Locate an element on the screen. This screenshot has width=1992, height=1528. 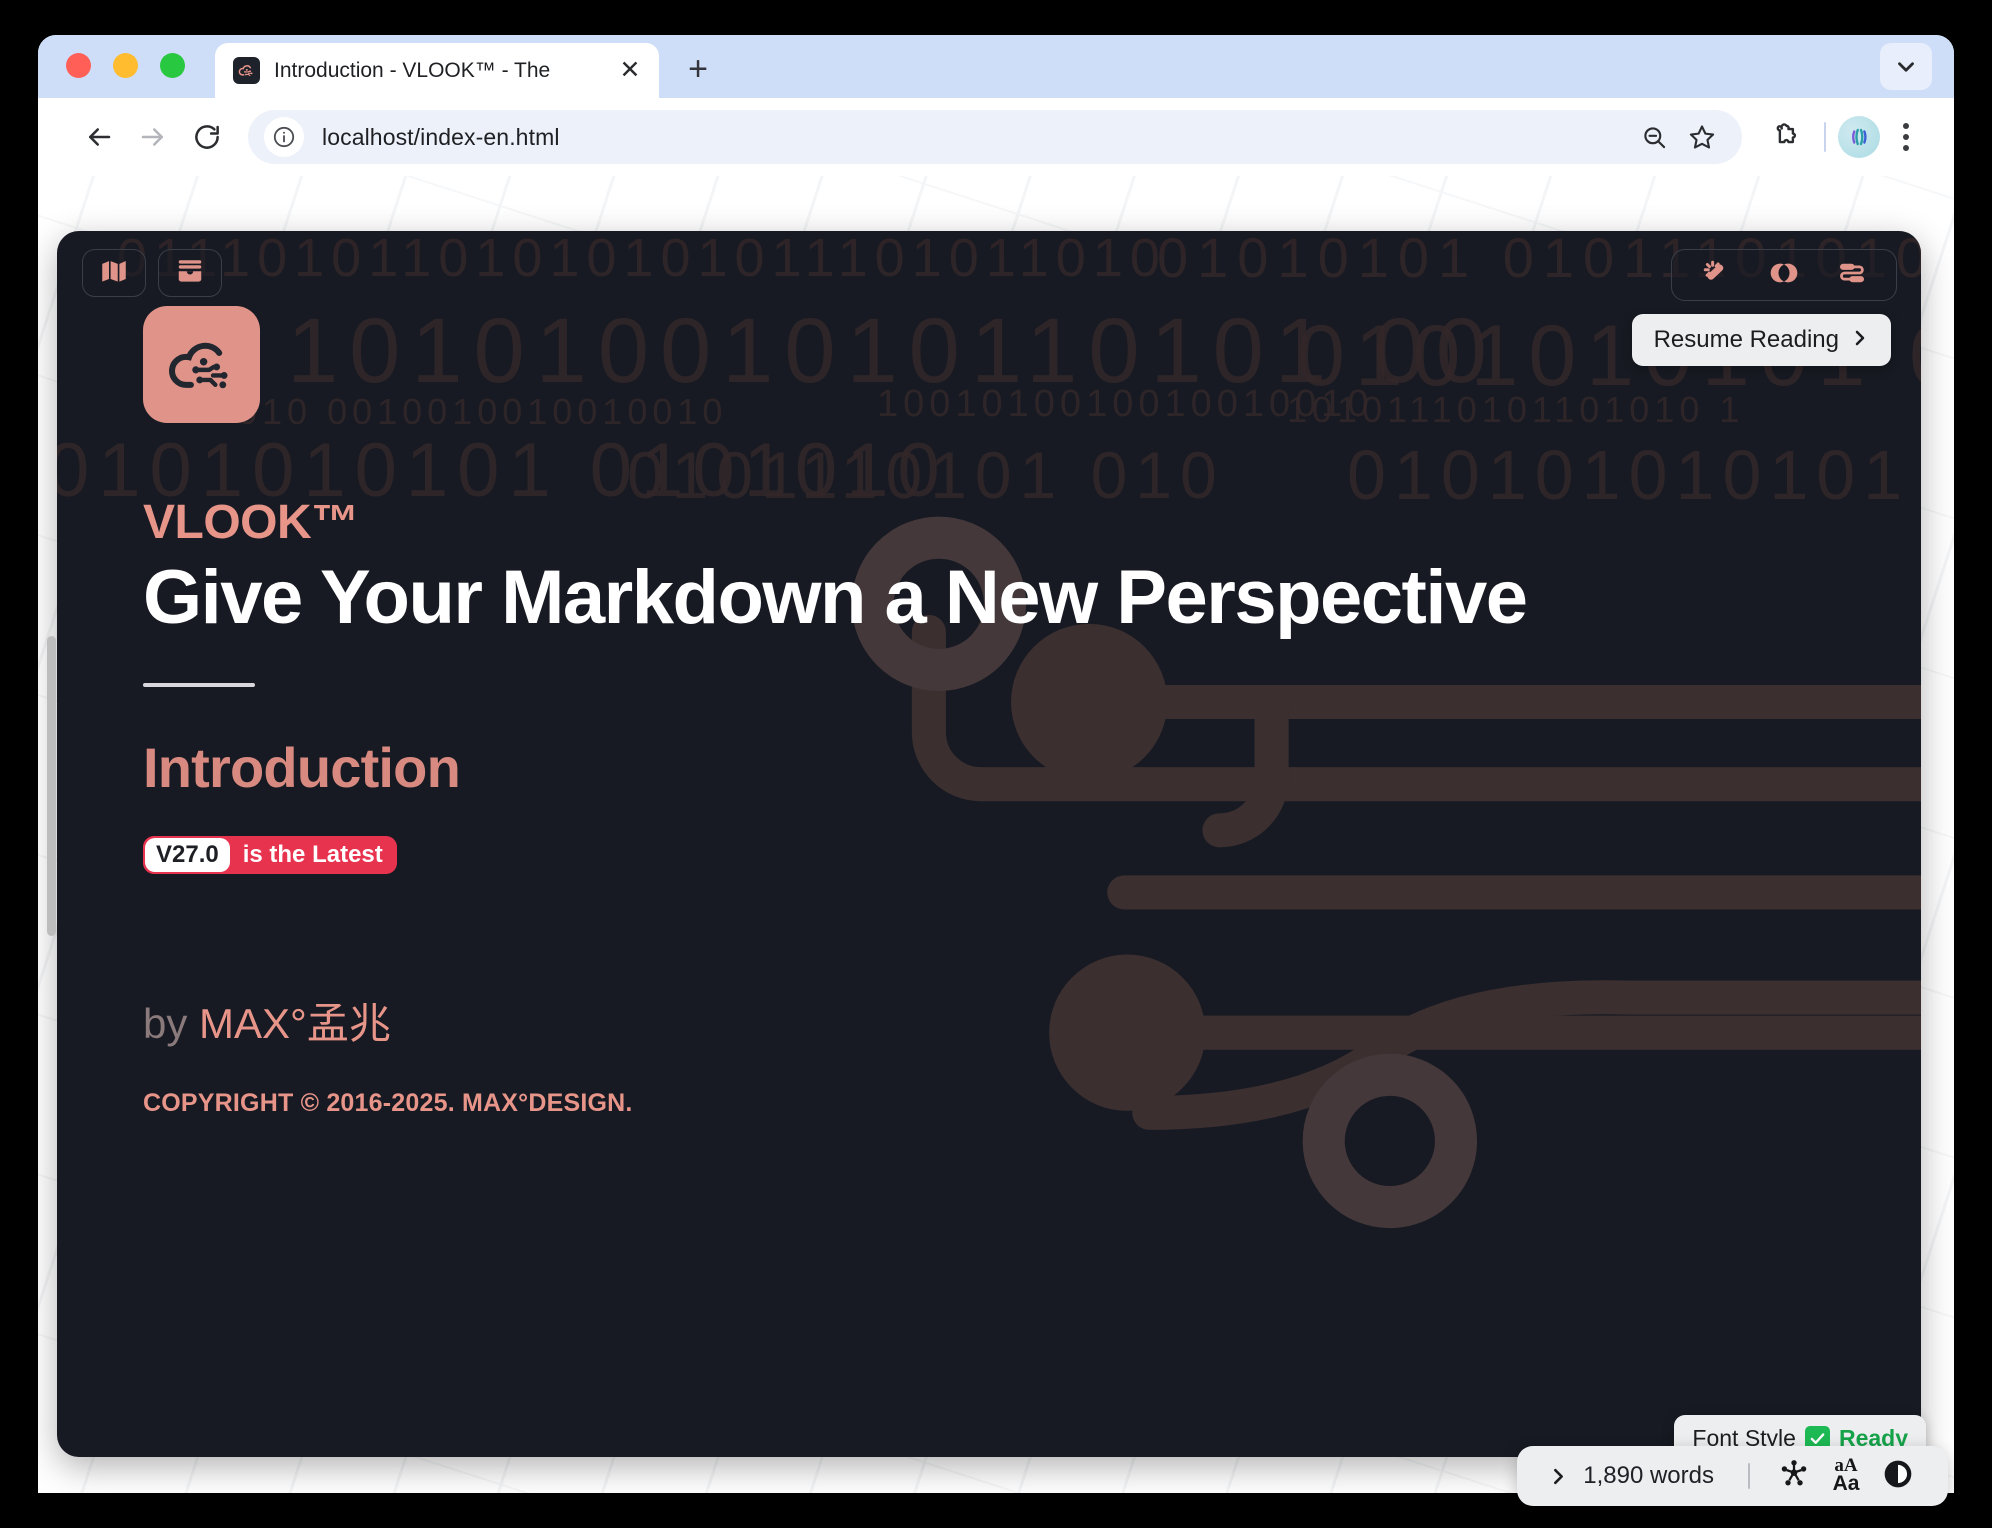
contrast-toggle-icon is located at coordinates (1898, 1476).